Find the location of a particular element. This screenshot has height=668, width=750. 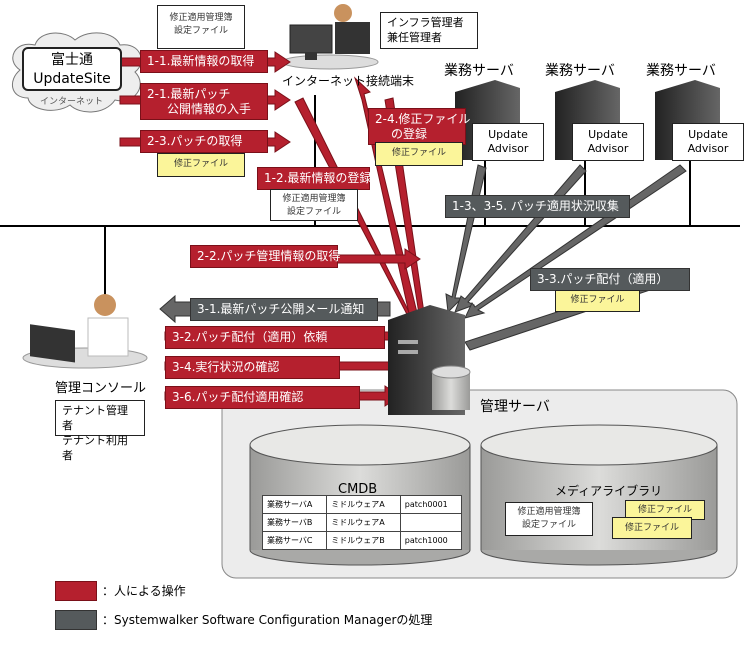

step-1-2: 1-2.最新情報の登録 is located at coordinates (314, 178).